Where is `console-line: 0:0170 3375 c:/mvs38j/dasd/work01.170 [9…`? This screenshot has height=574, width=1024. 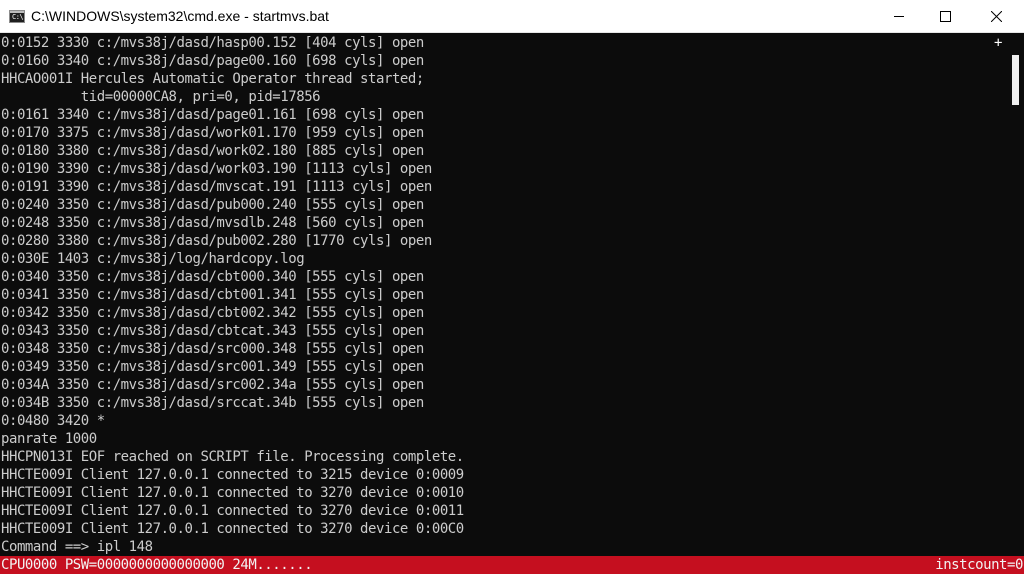 console-line: 0:0170 3375 c:/mvs38j/dasd/work01.170 [9… is located at coordinates (212, 133).